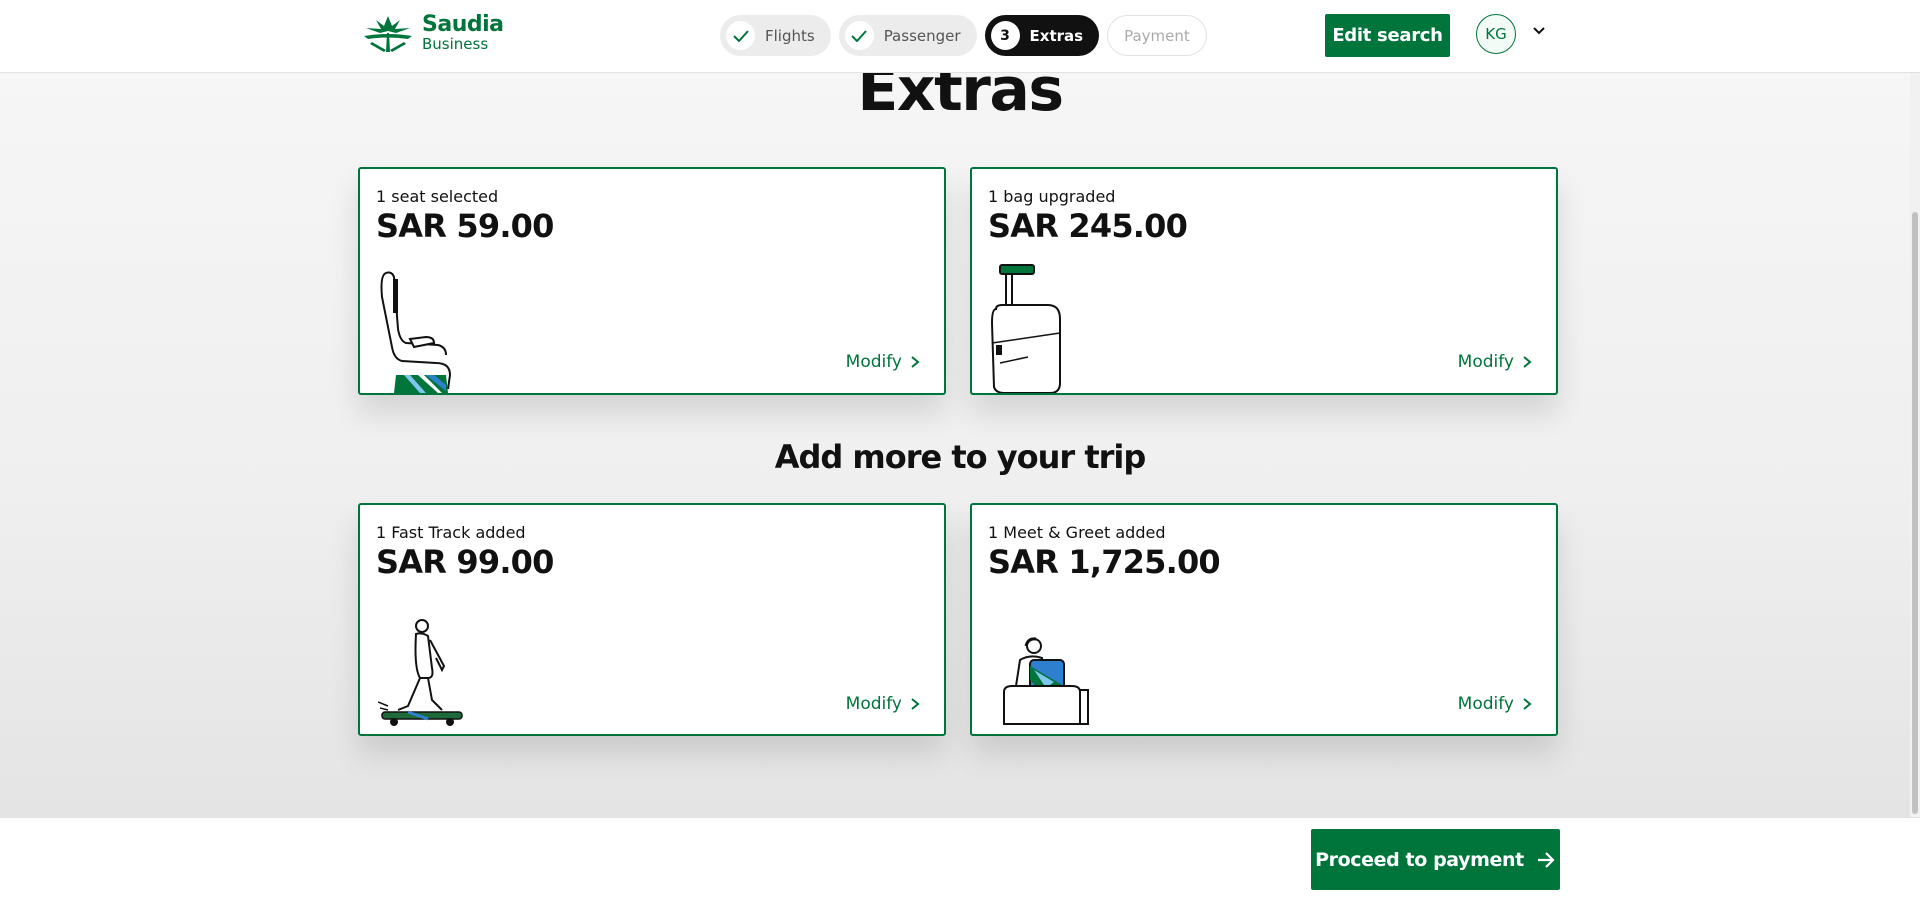 The width and height of the screenshot is (1920, 901). What do you see at coordinates (960, 859) in the screenshot?
I see `footer-bar: Proceed to payment` at bounding box center [960, 859].